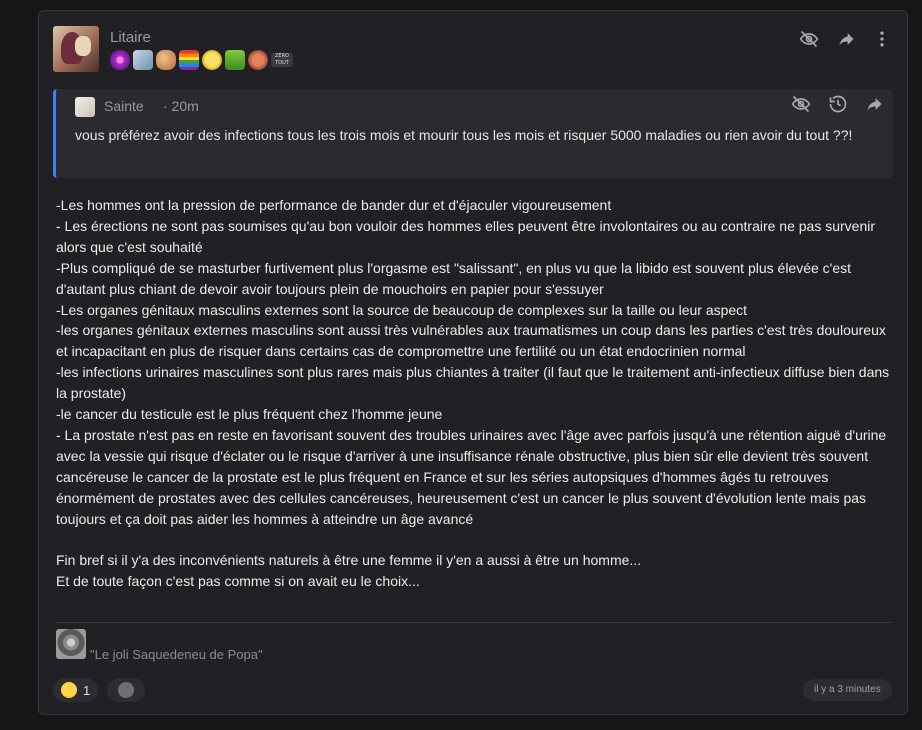  Describe the element at coordinates (212, 60) in the screenshot. I see `smiley-badge` at that location.